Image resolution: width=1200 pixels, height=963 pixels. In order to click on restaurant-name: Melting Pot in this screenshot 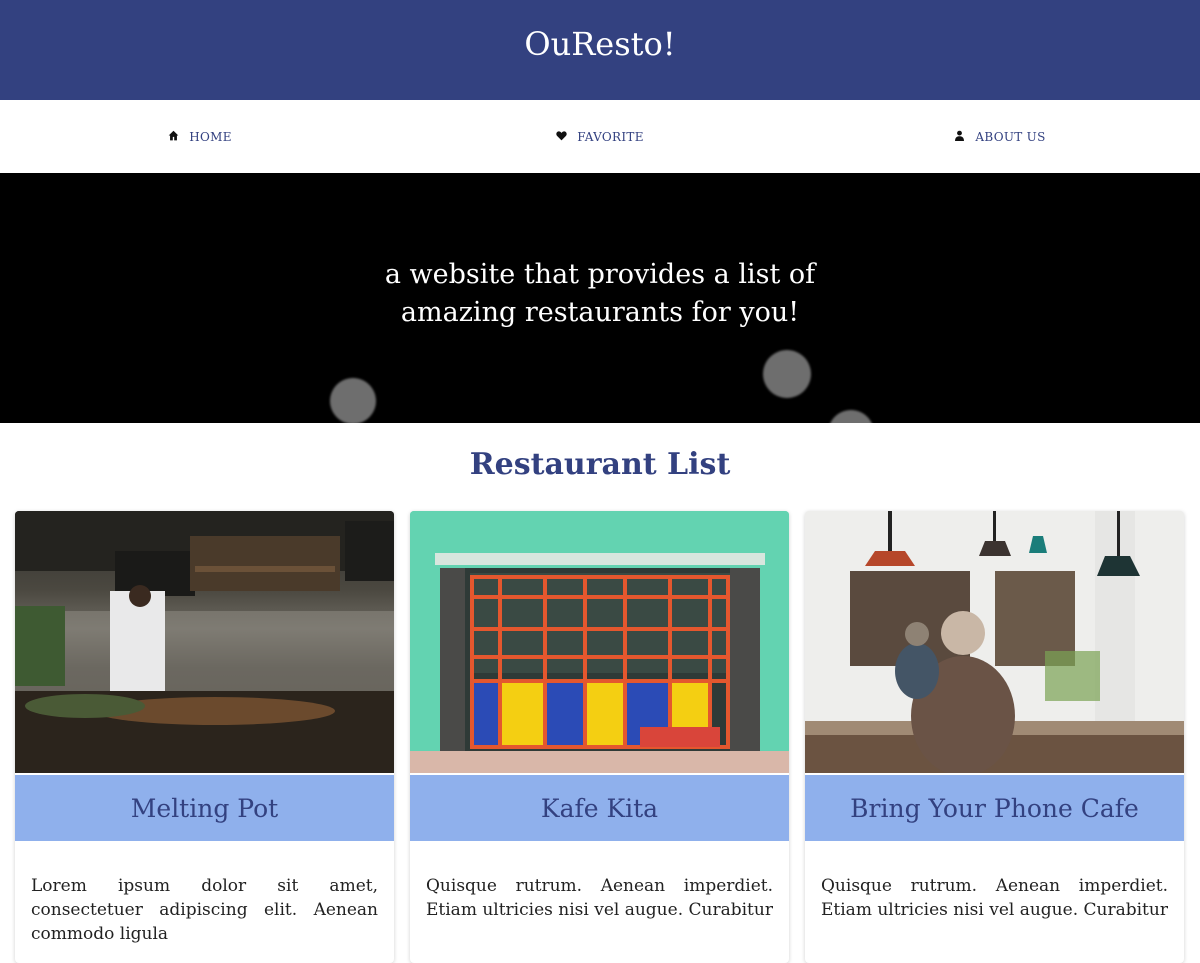, I will do `click(204, 808)`.